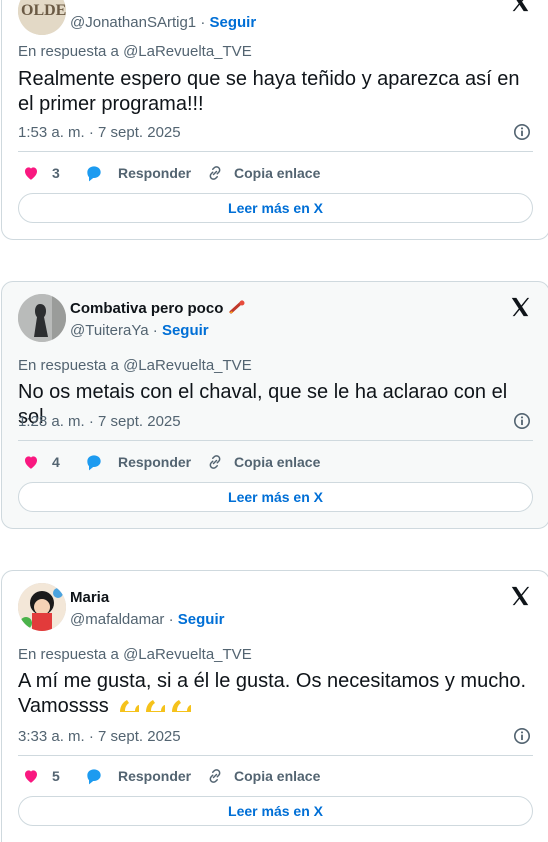  I want to click on tweet-text-line2: Vamossss, so click(63, 706).